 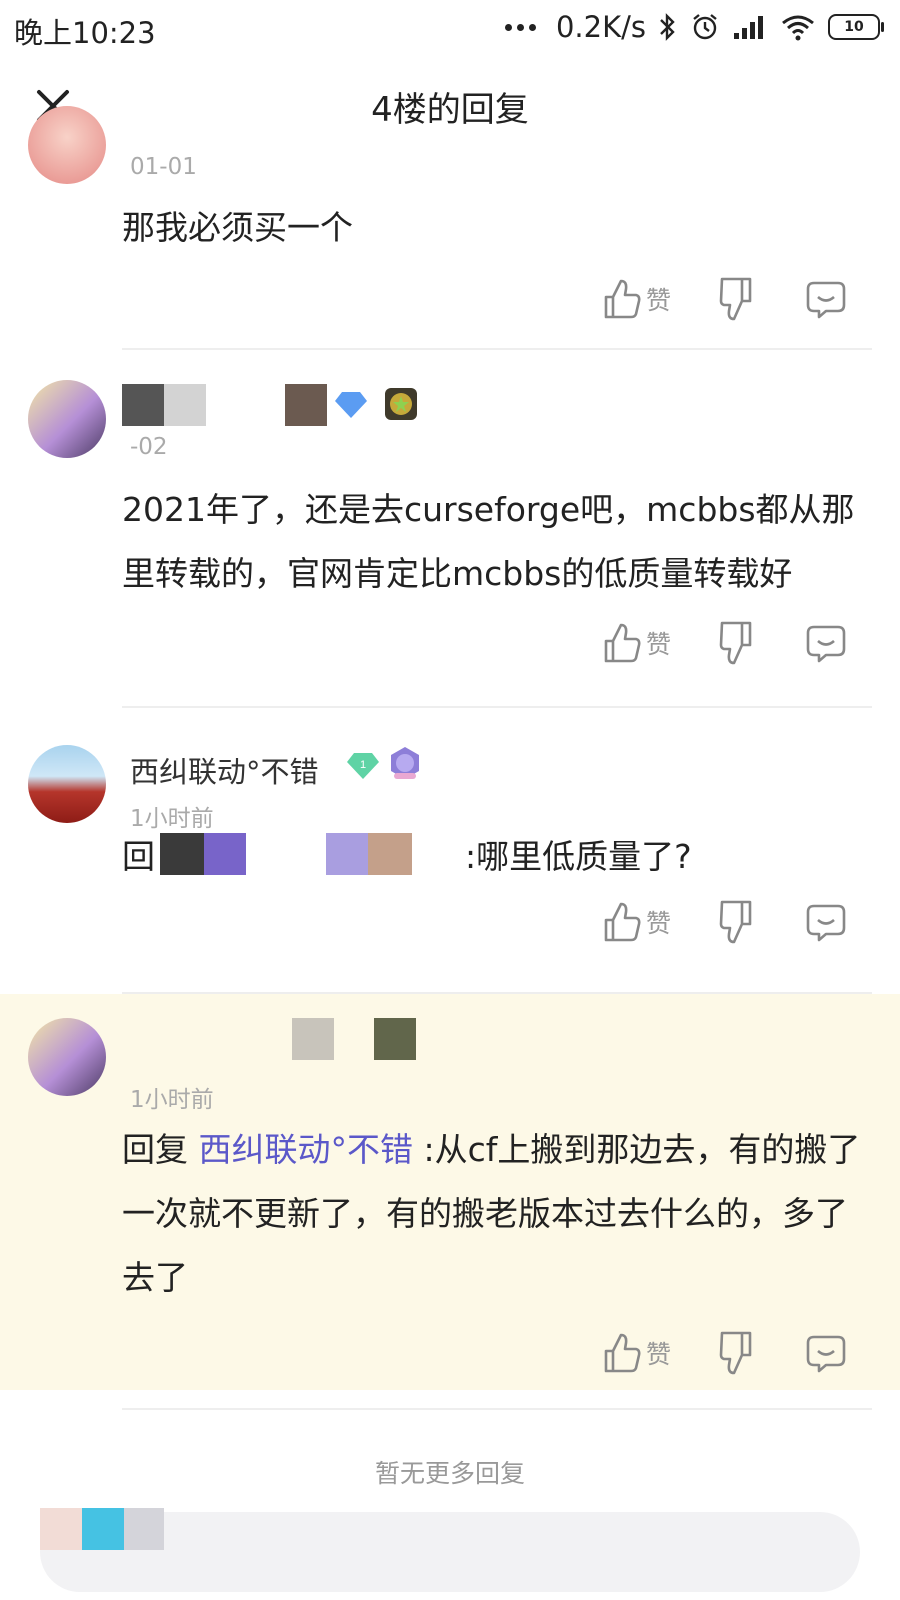 What do you see at coordinates (705, 27) in the screenshot?
I see `alarm-icon` at bounding box center [705, 27].